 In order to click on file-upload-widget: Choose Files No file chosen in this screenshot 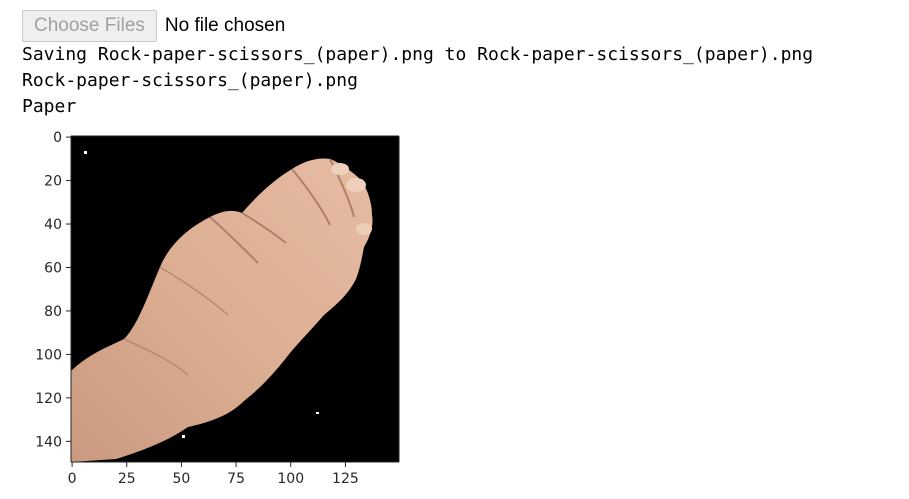, I will do `click(153, 26)`.